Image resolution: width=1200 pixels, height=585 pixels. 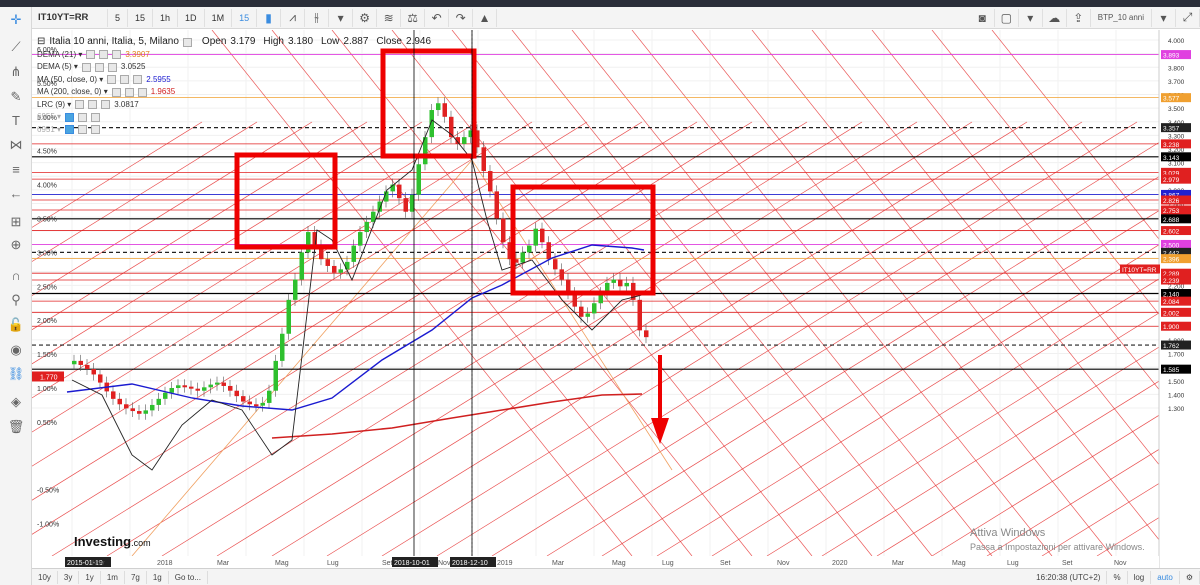 What do you see at coordinates (16, 222) in the screenshot?
I see `ruler-icon: ⊞` at bounding box center [16, 222].